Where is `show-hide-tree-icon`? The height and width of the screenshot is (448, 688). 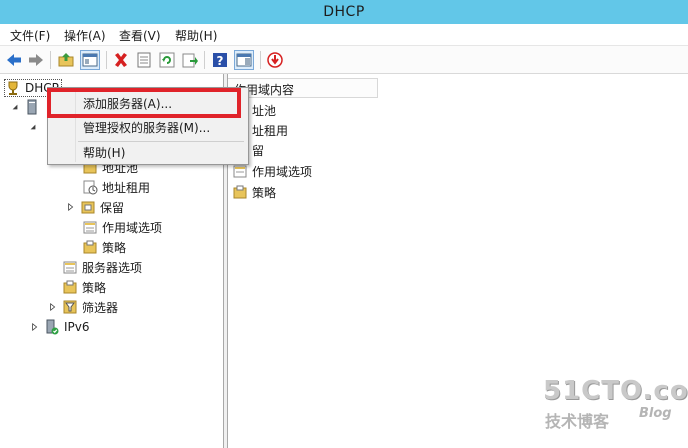 show-hide-tree-icon is located at coordinates (90, 60).